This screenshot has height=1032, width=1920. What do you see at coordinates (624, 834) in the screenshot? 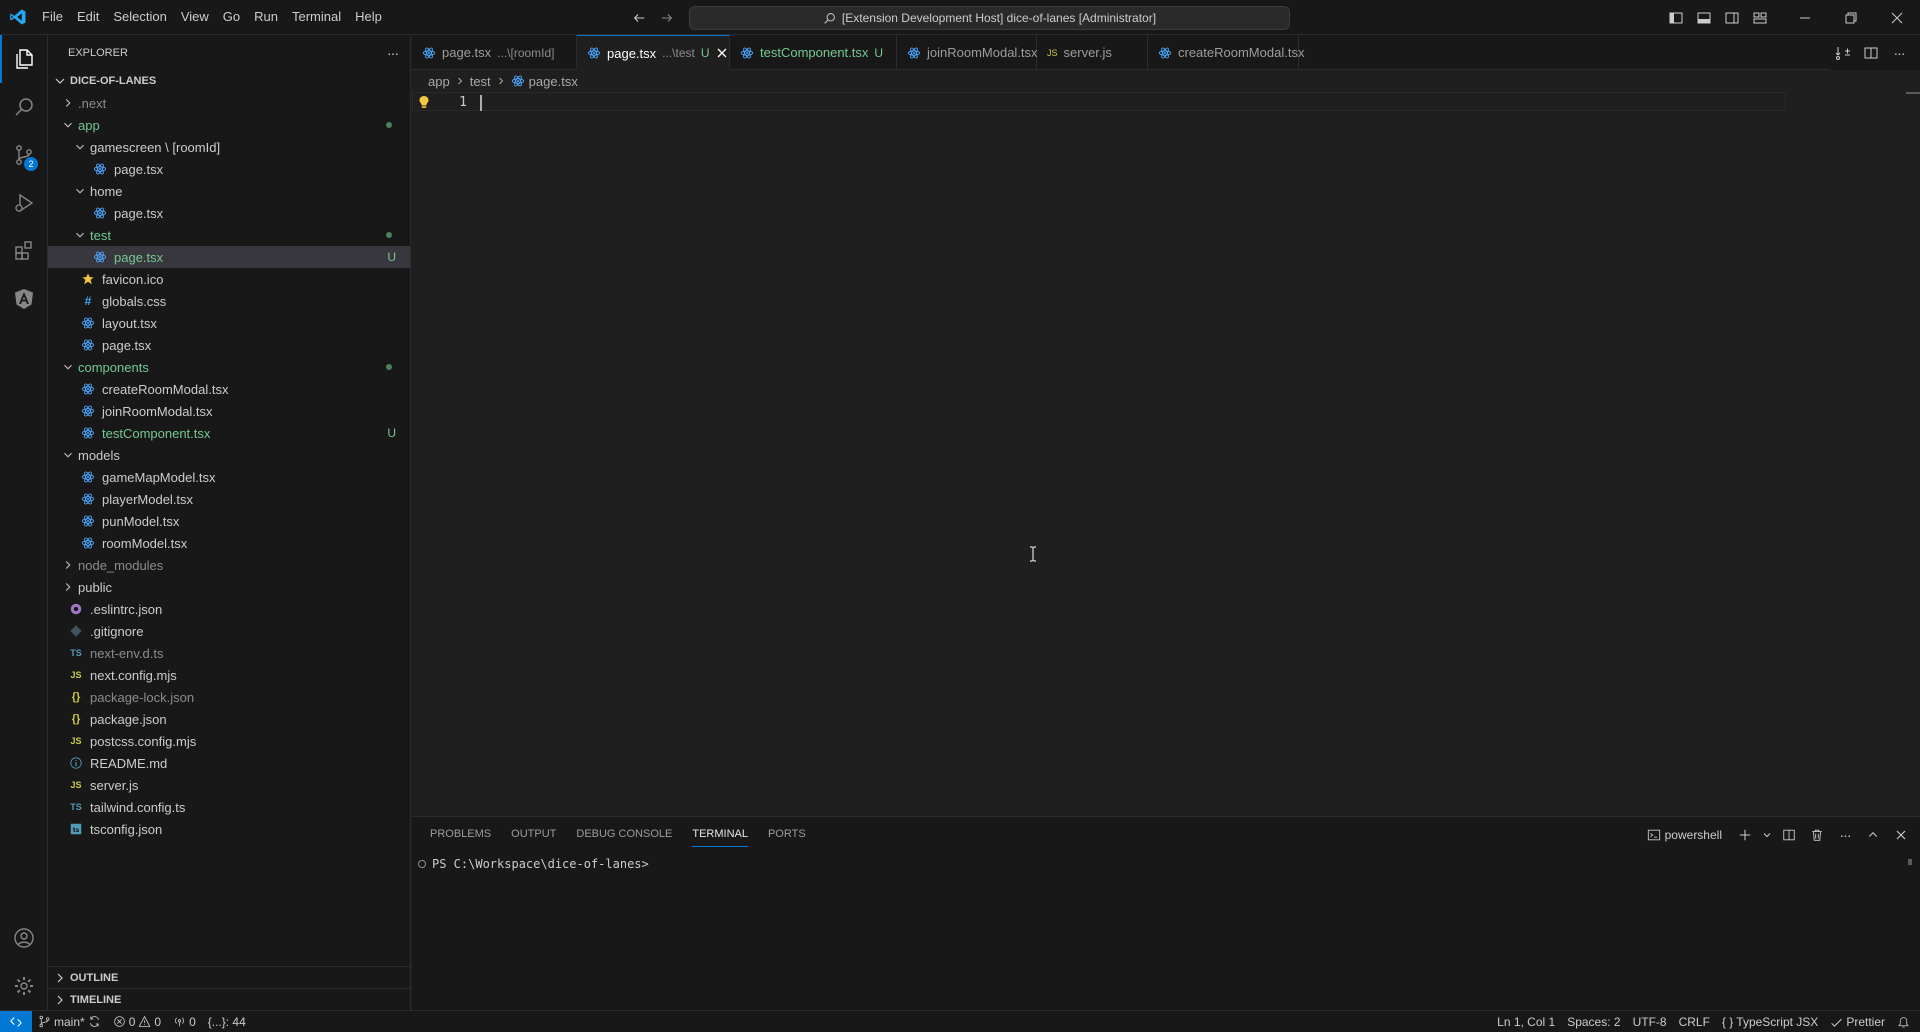
I see `panel-tab-debug-console: DEBUG CONSOLE` at bounding box center [624, 834].